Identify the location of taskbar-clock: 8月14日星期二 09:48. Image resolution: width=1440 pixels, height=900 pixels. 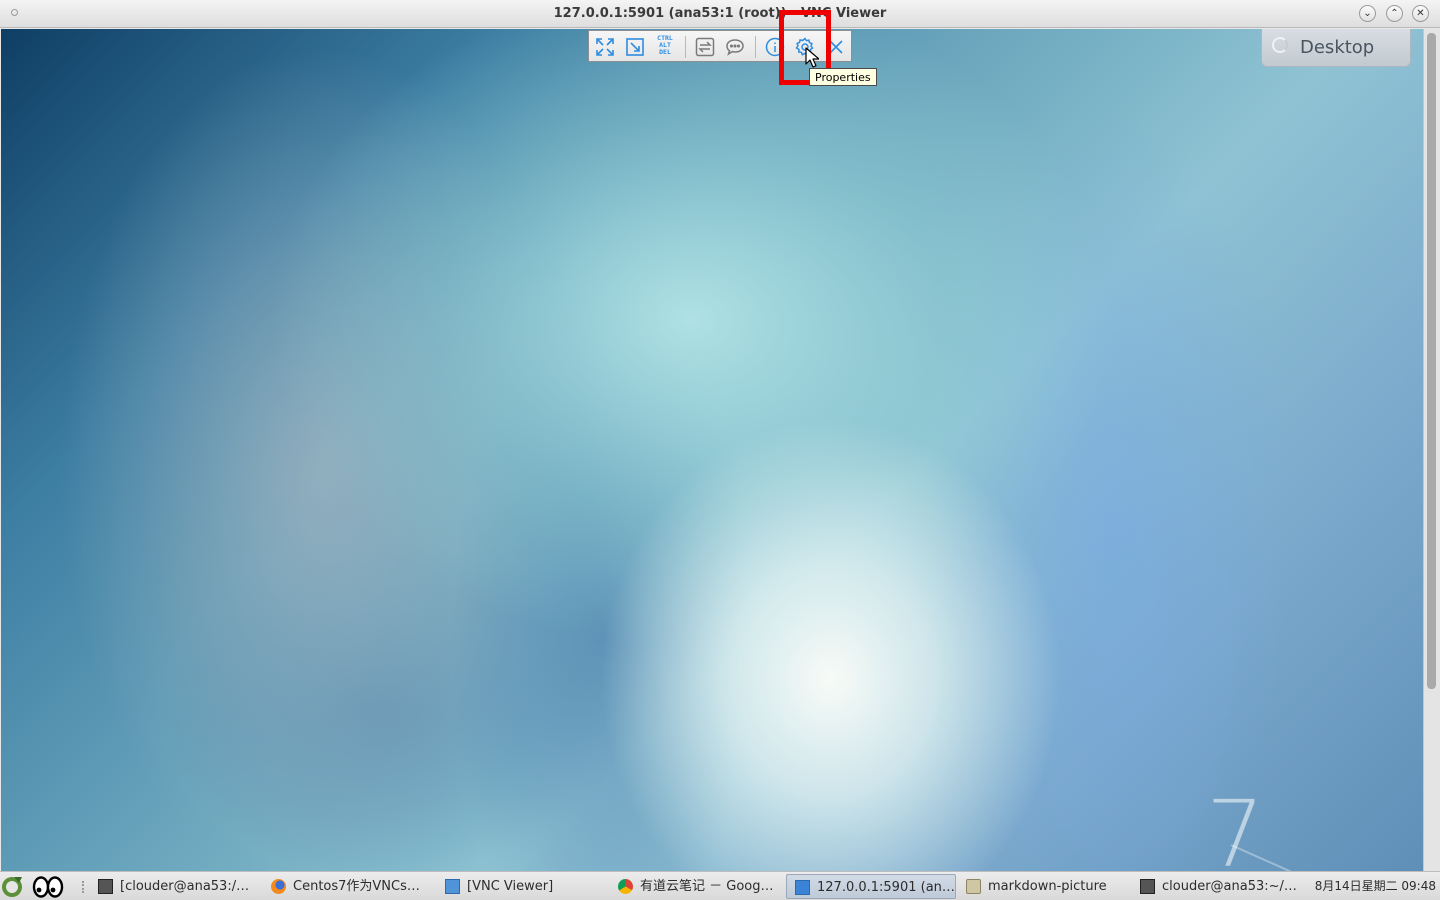
(1375, 886).